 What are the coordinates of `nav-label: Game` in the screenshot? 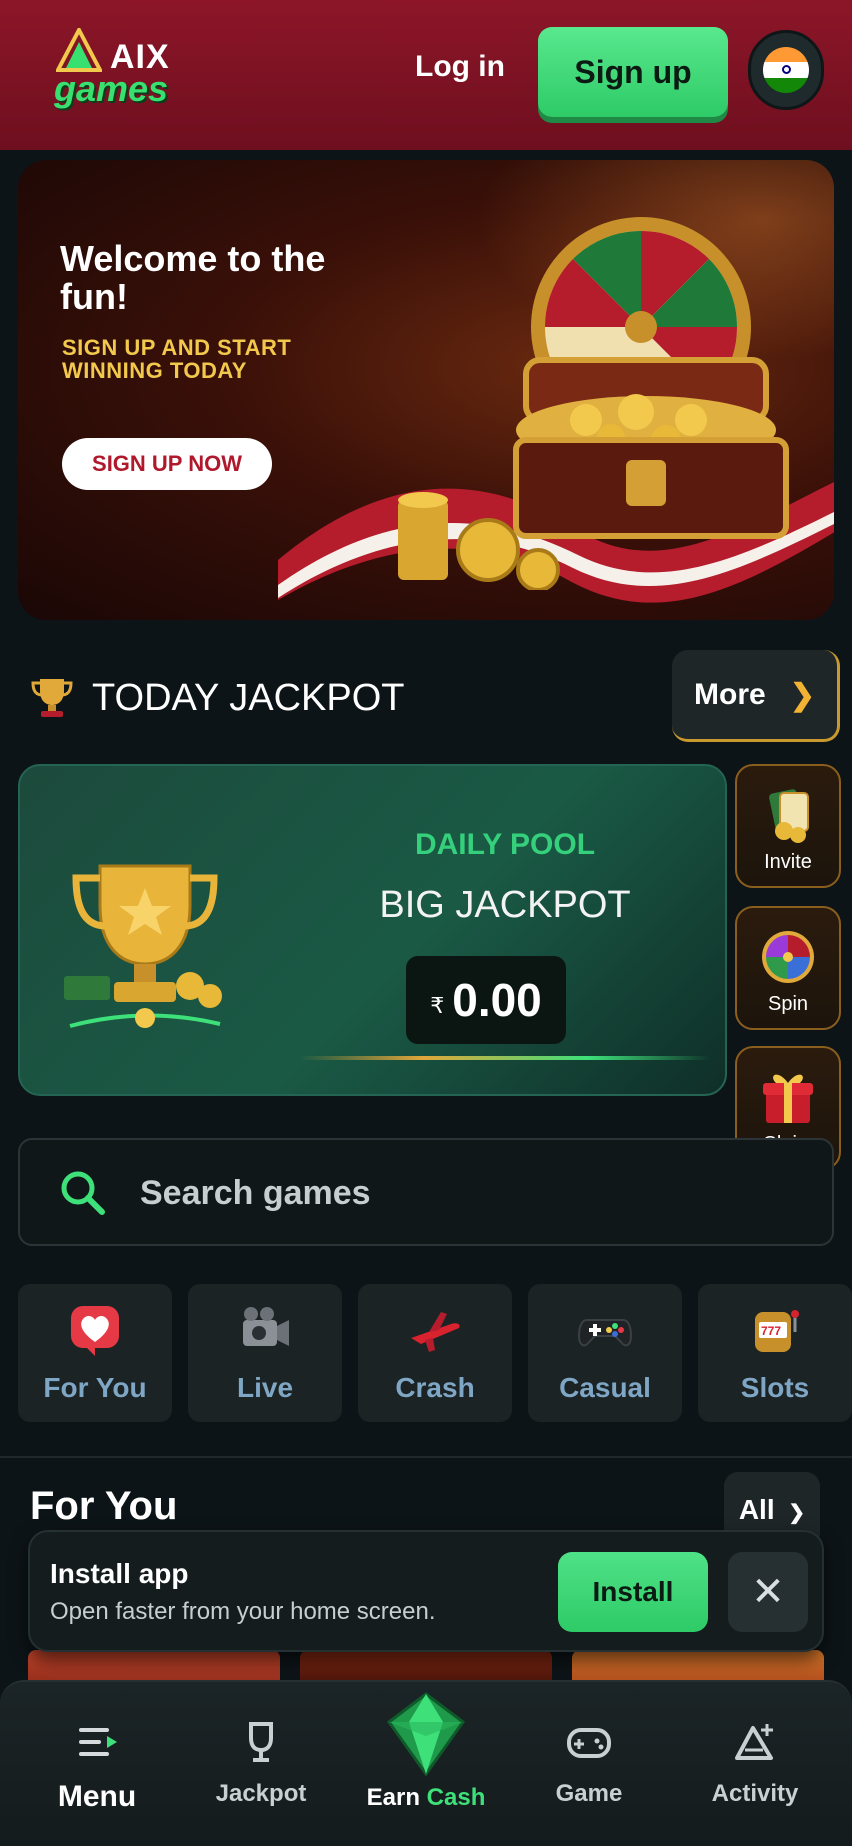 It's located at (589, 1793).